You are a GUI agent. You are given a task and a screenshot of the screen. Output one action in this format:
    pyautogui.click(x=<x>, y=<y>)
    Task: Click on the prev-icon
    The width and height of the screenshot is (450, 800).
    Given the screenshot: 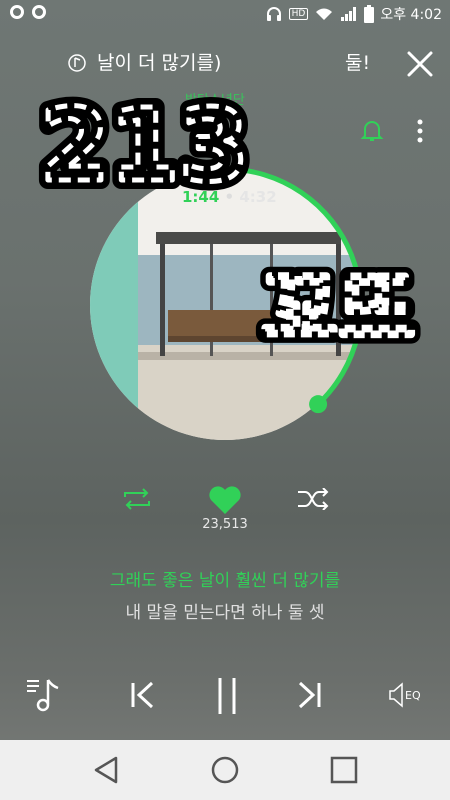 What is the action you would take?
    pyautogui.click(x=143, y=695)
    